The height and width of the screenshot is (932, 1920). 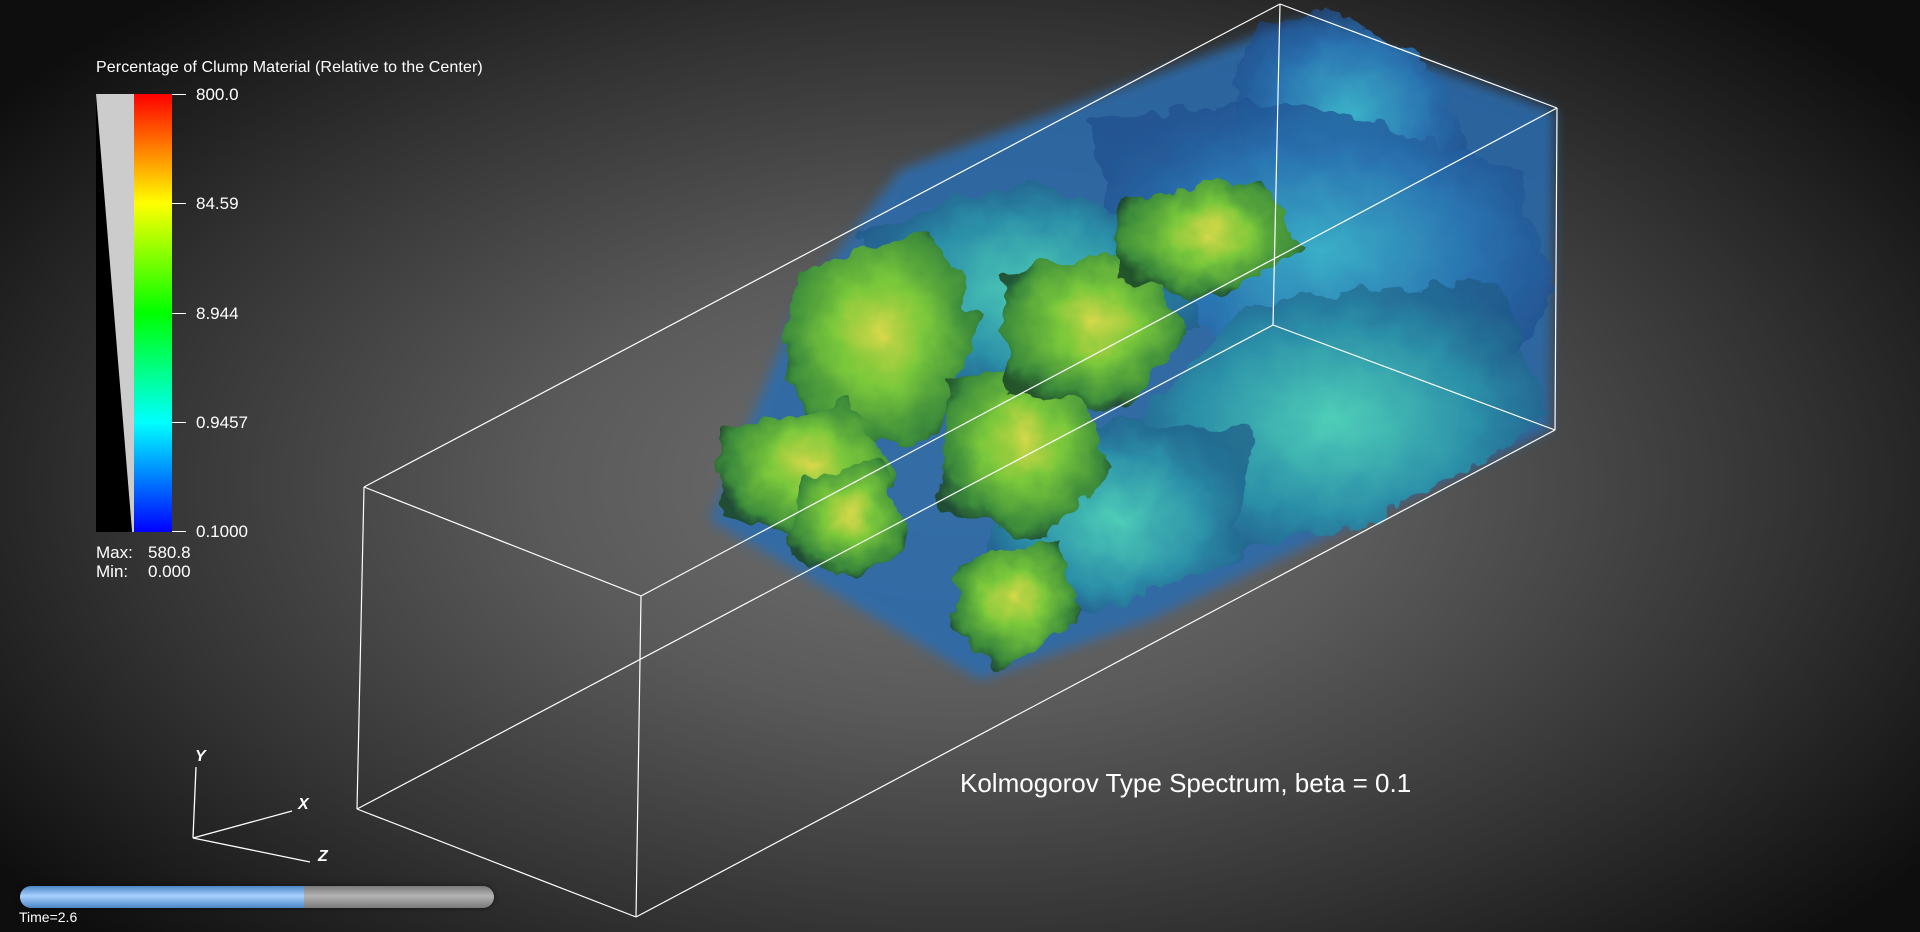 I want to click on axis-label-x: X, so click(x=303, y=804).